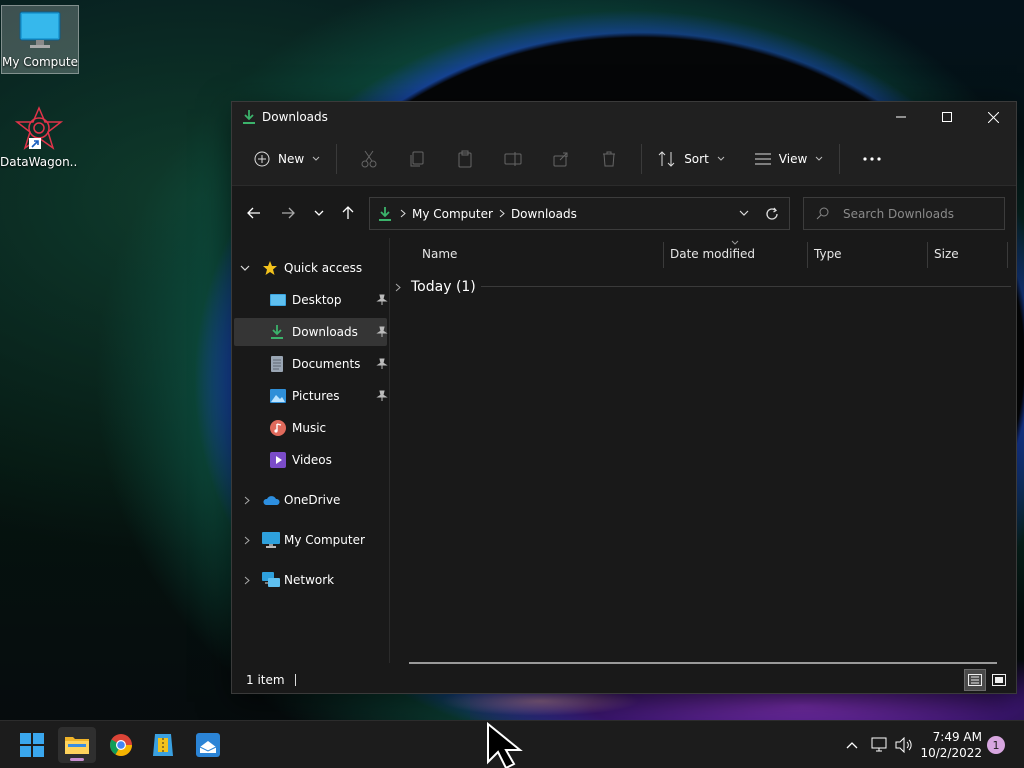 This screenshot has width=1024, height=768. Describe the element at coordinates (822, 213) in the screenshot. I see `search-icon` at that location.